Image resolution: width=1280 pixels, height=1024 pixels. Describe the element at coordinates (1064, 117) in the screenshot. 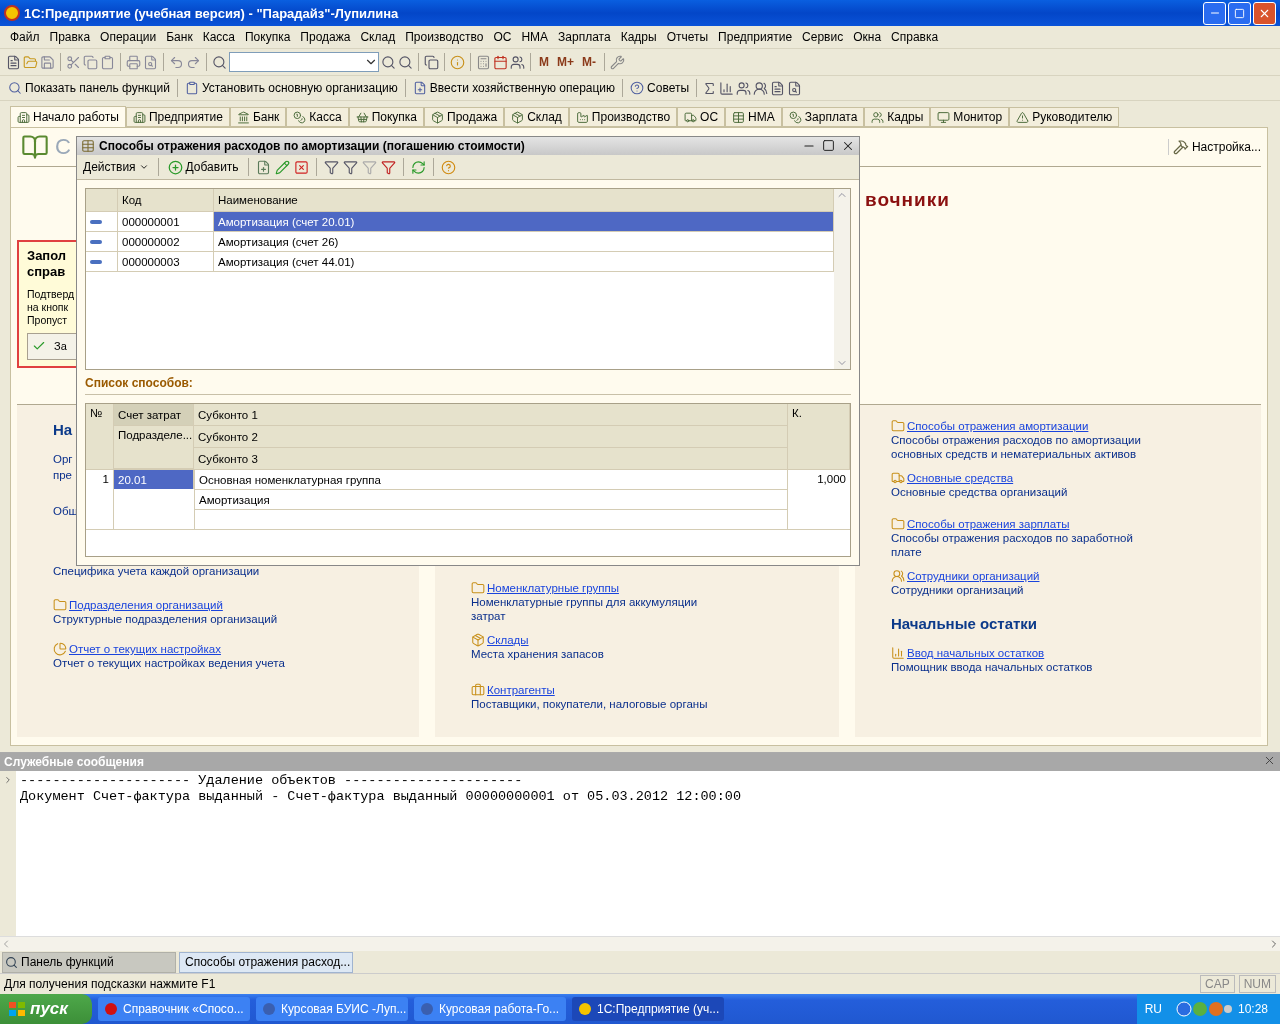

I see `tab: Руководителю` at that location.